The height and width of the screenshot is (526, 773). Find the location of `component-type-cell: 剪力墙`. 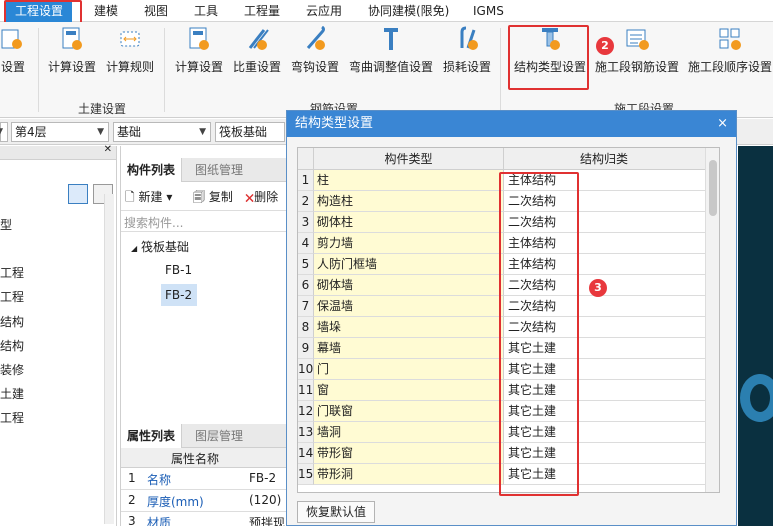

component-type-cell: 剪力墙 is located at coordinates (409, 243).